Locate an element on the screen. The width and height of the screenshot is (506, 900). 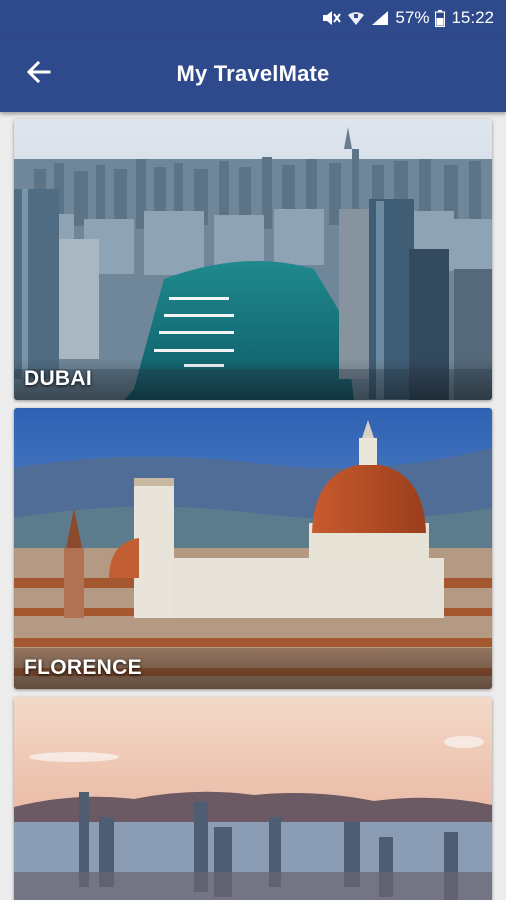
app-bar: My TravelMate is located at coordinates (253, 74).